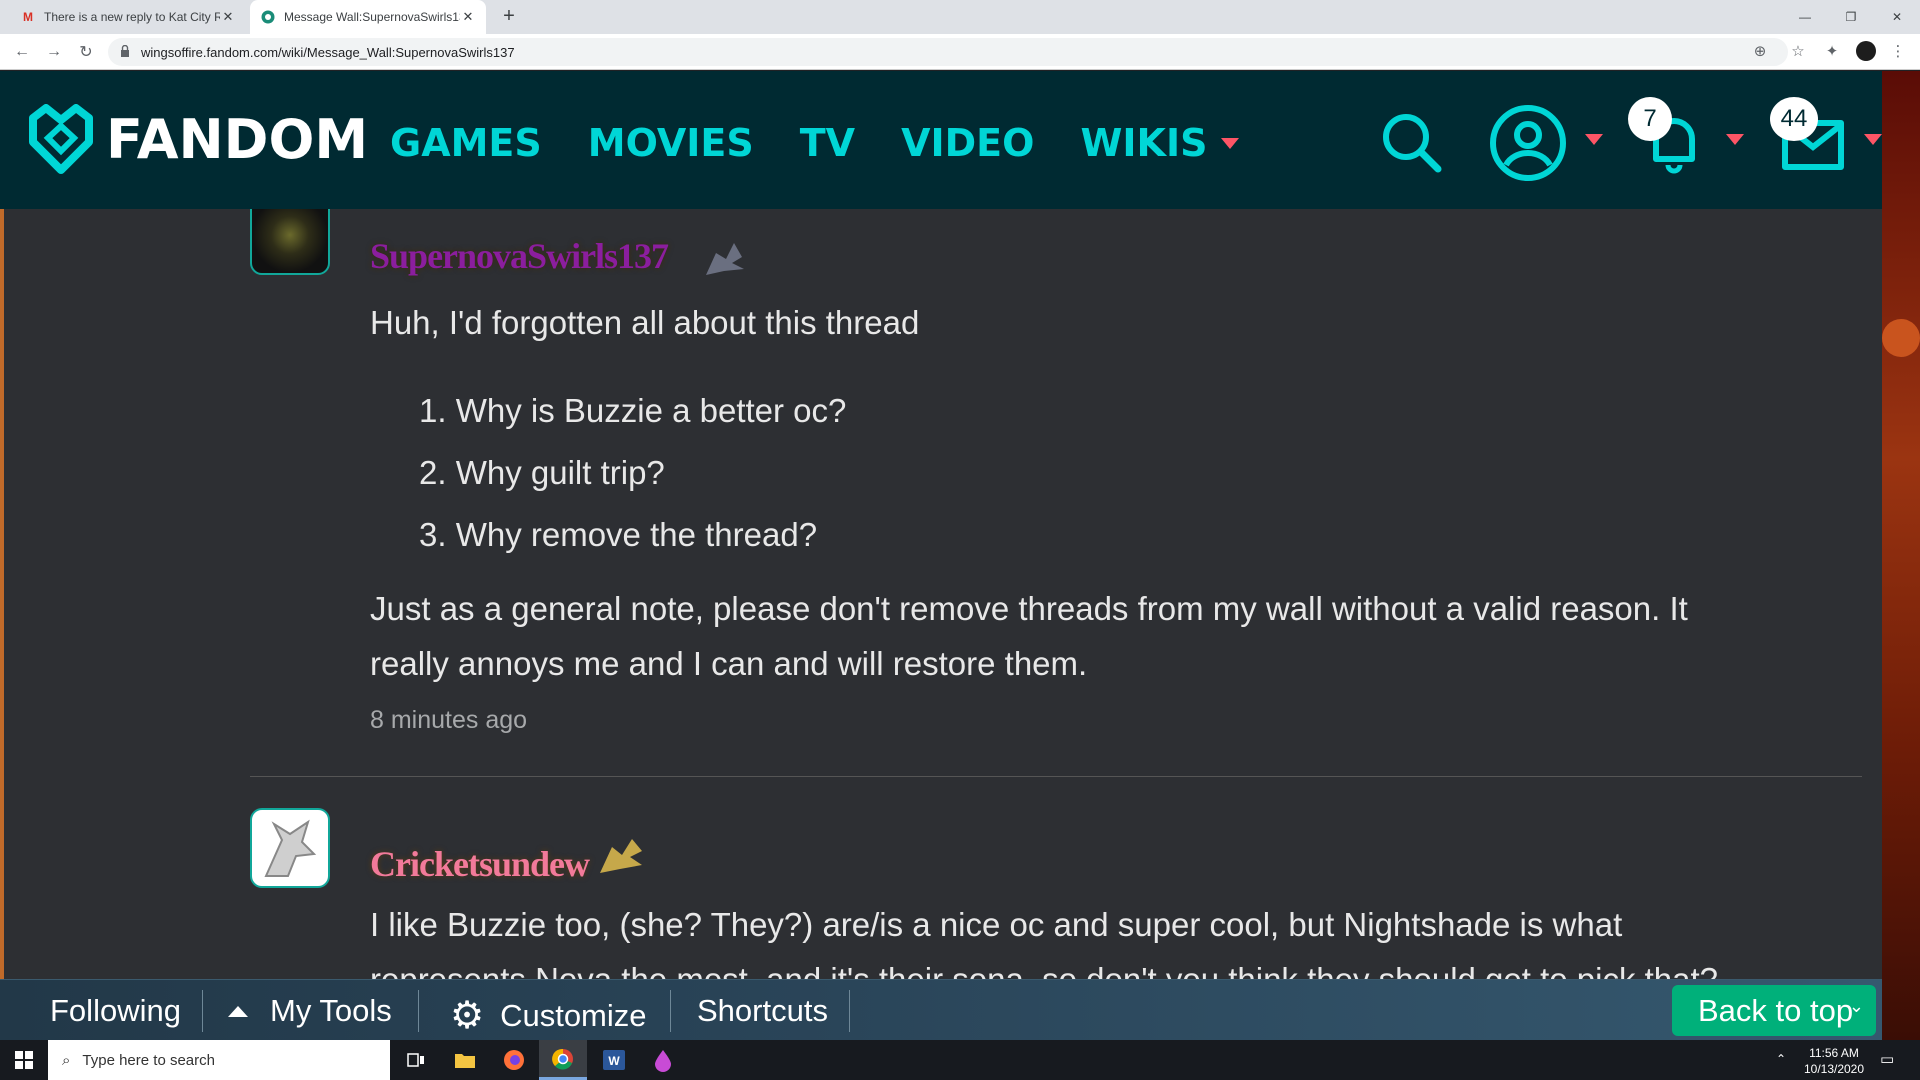  I want to click on back-to-top-button: Back to top ⌄, so click(1774, 1010).